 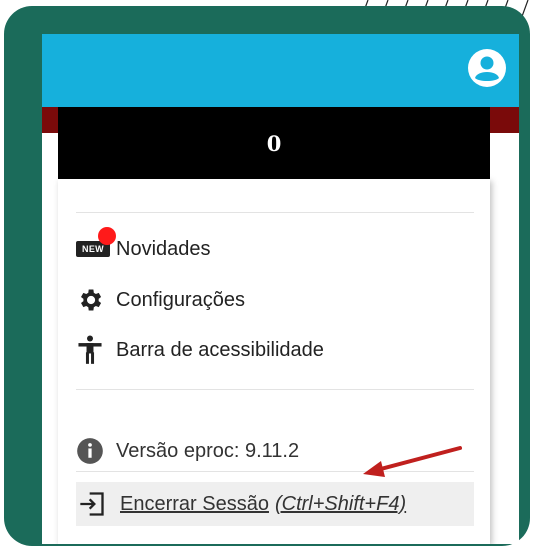 I want to click on new-badge-icon: NEW, so click(x=96, y=245).